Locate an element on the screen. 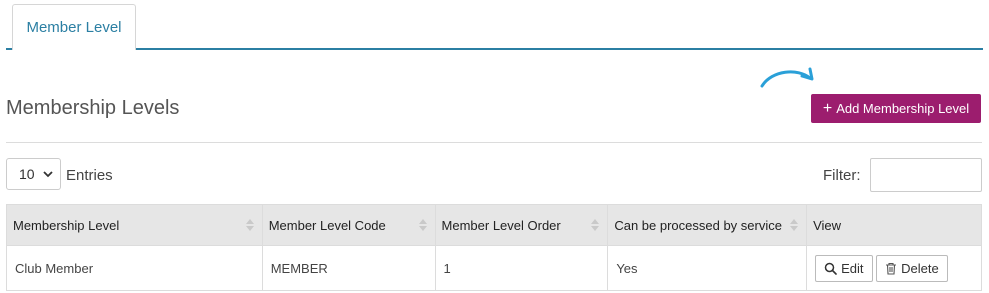  edit-button: Edit is located at coordinates (844, 268).